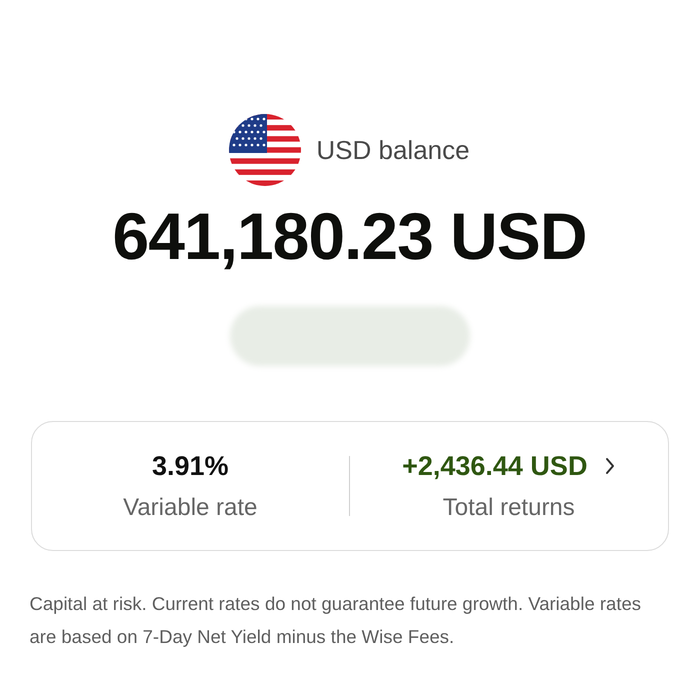 The width and height of the screenshot is (699, 700). What do you see at coordinates (393, 150) in the screenshot?
I see `balance-label: USD balance` at bounding box center [393, 150].